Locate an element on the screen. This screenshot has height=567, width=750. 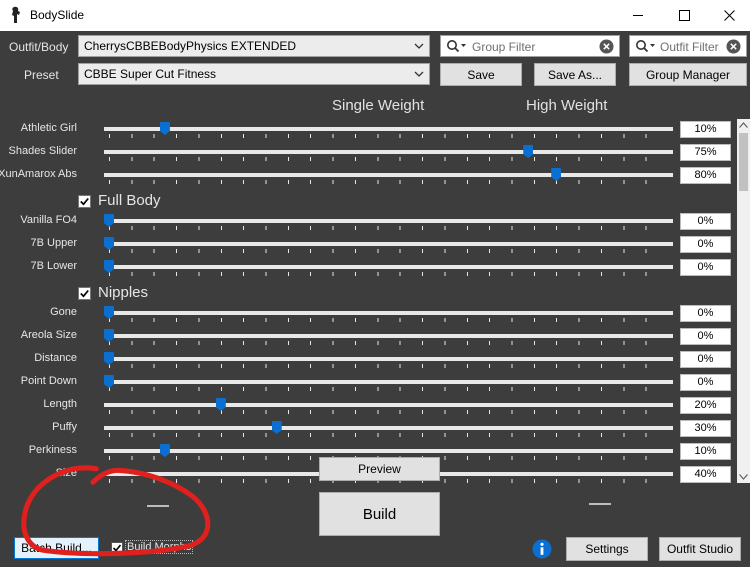
minimize-icon is located at coordinates (637, 15).